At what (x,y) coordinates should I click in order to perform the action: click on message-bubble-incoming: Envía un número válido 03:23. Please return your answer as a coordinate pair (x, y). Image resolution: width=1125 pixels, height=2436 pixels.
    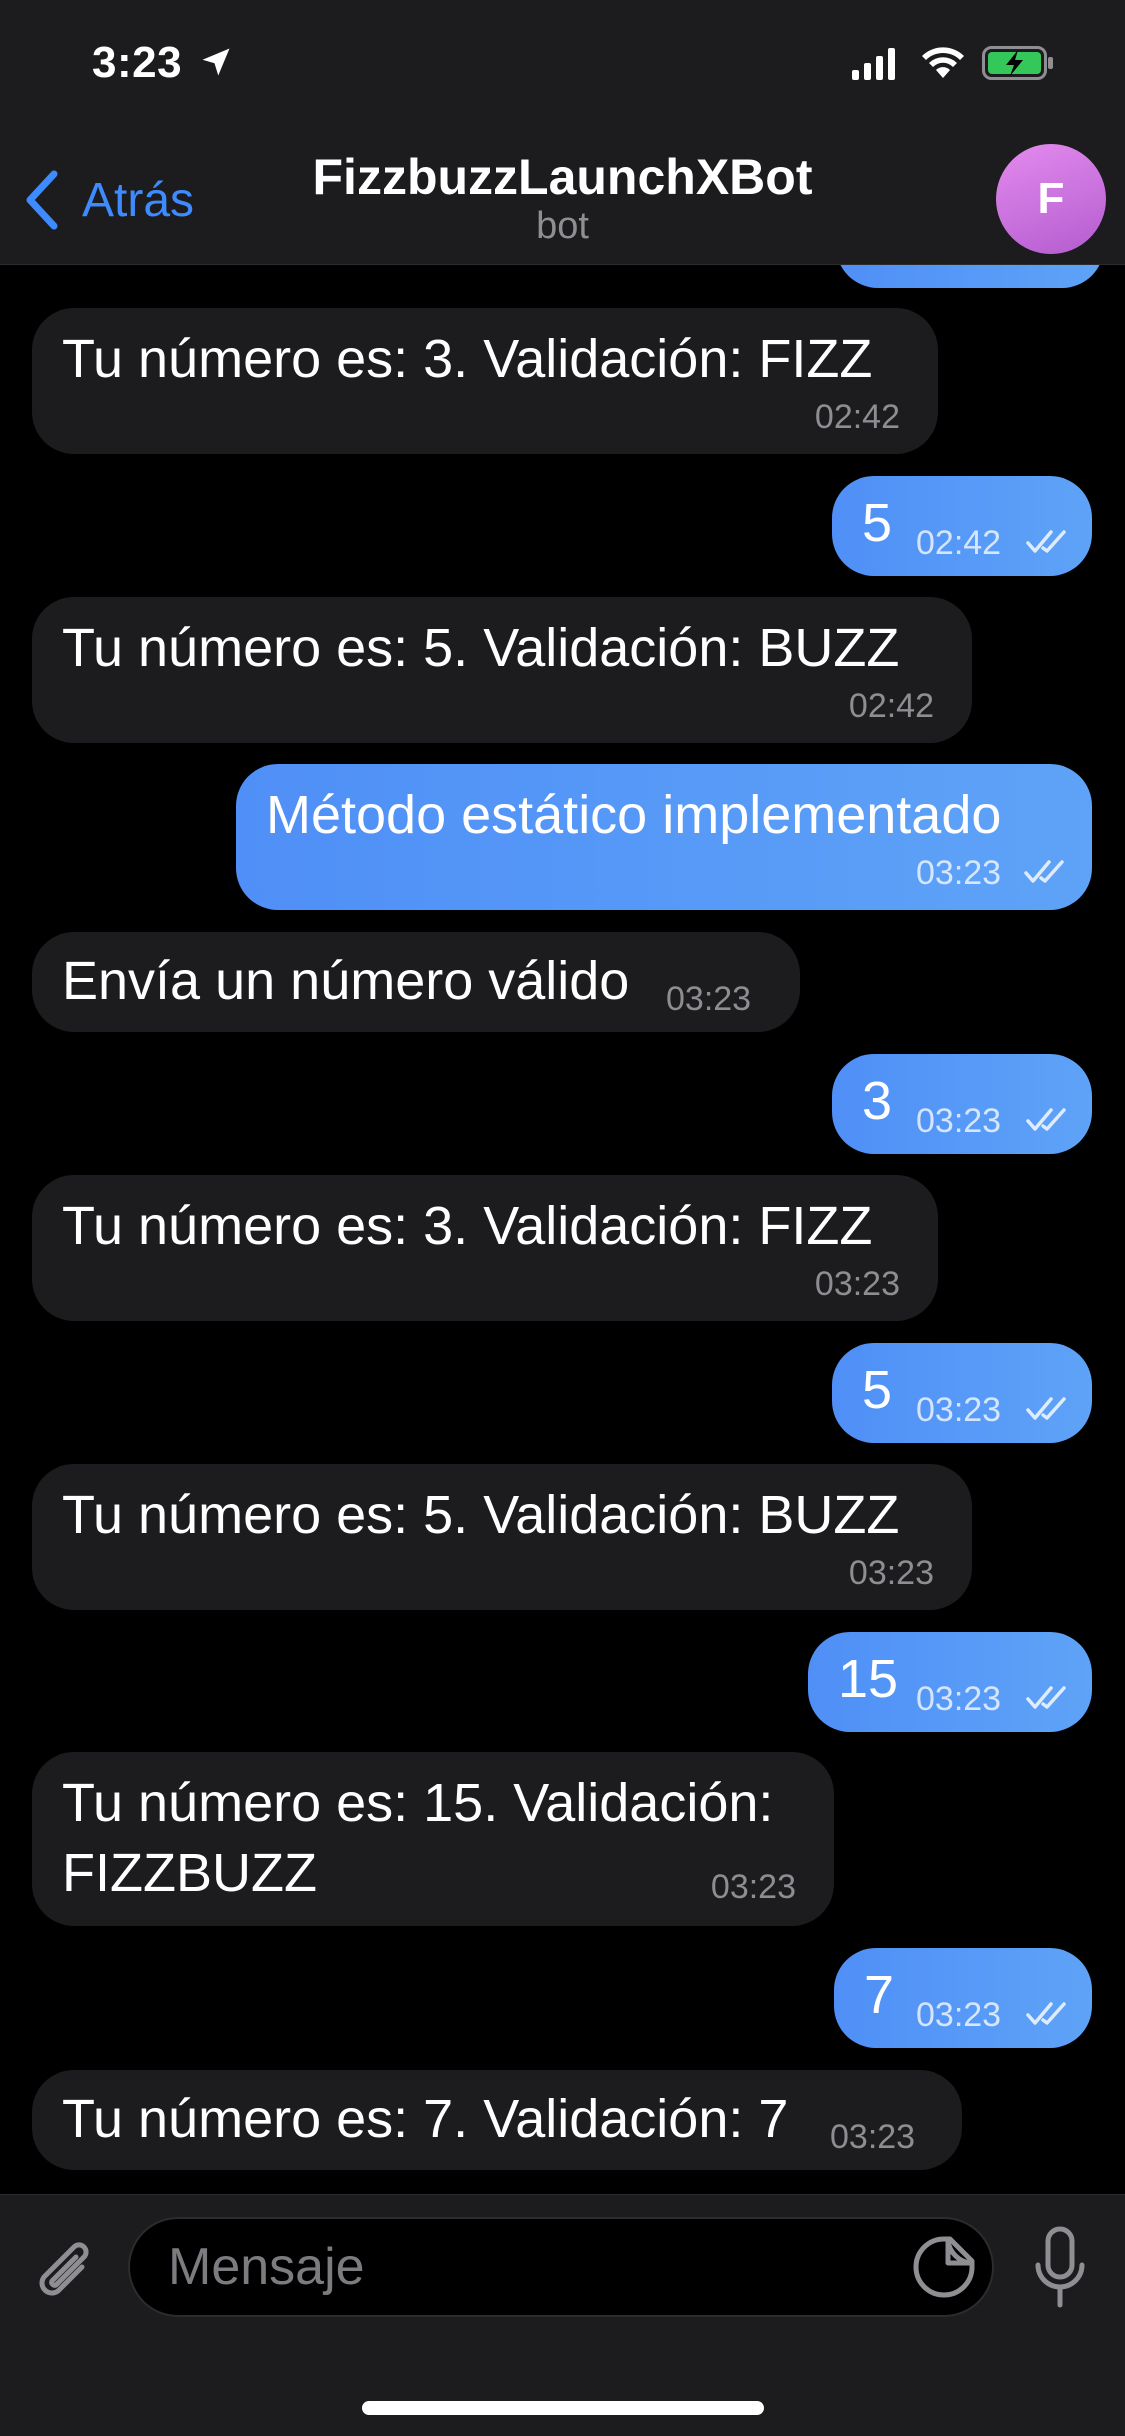
    Looking at the image, I should click on (416, 982).